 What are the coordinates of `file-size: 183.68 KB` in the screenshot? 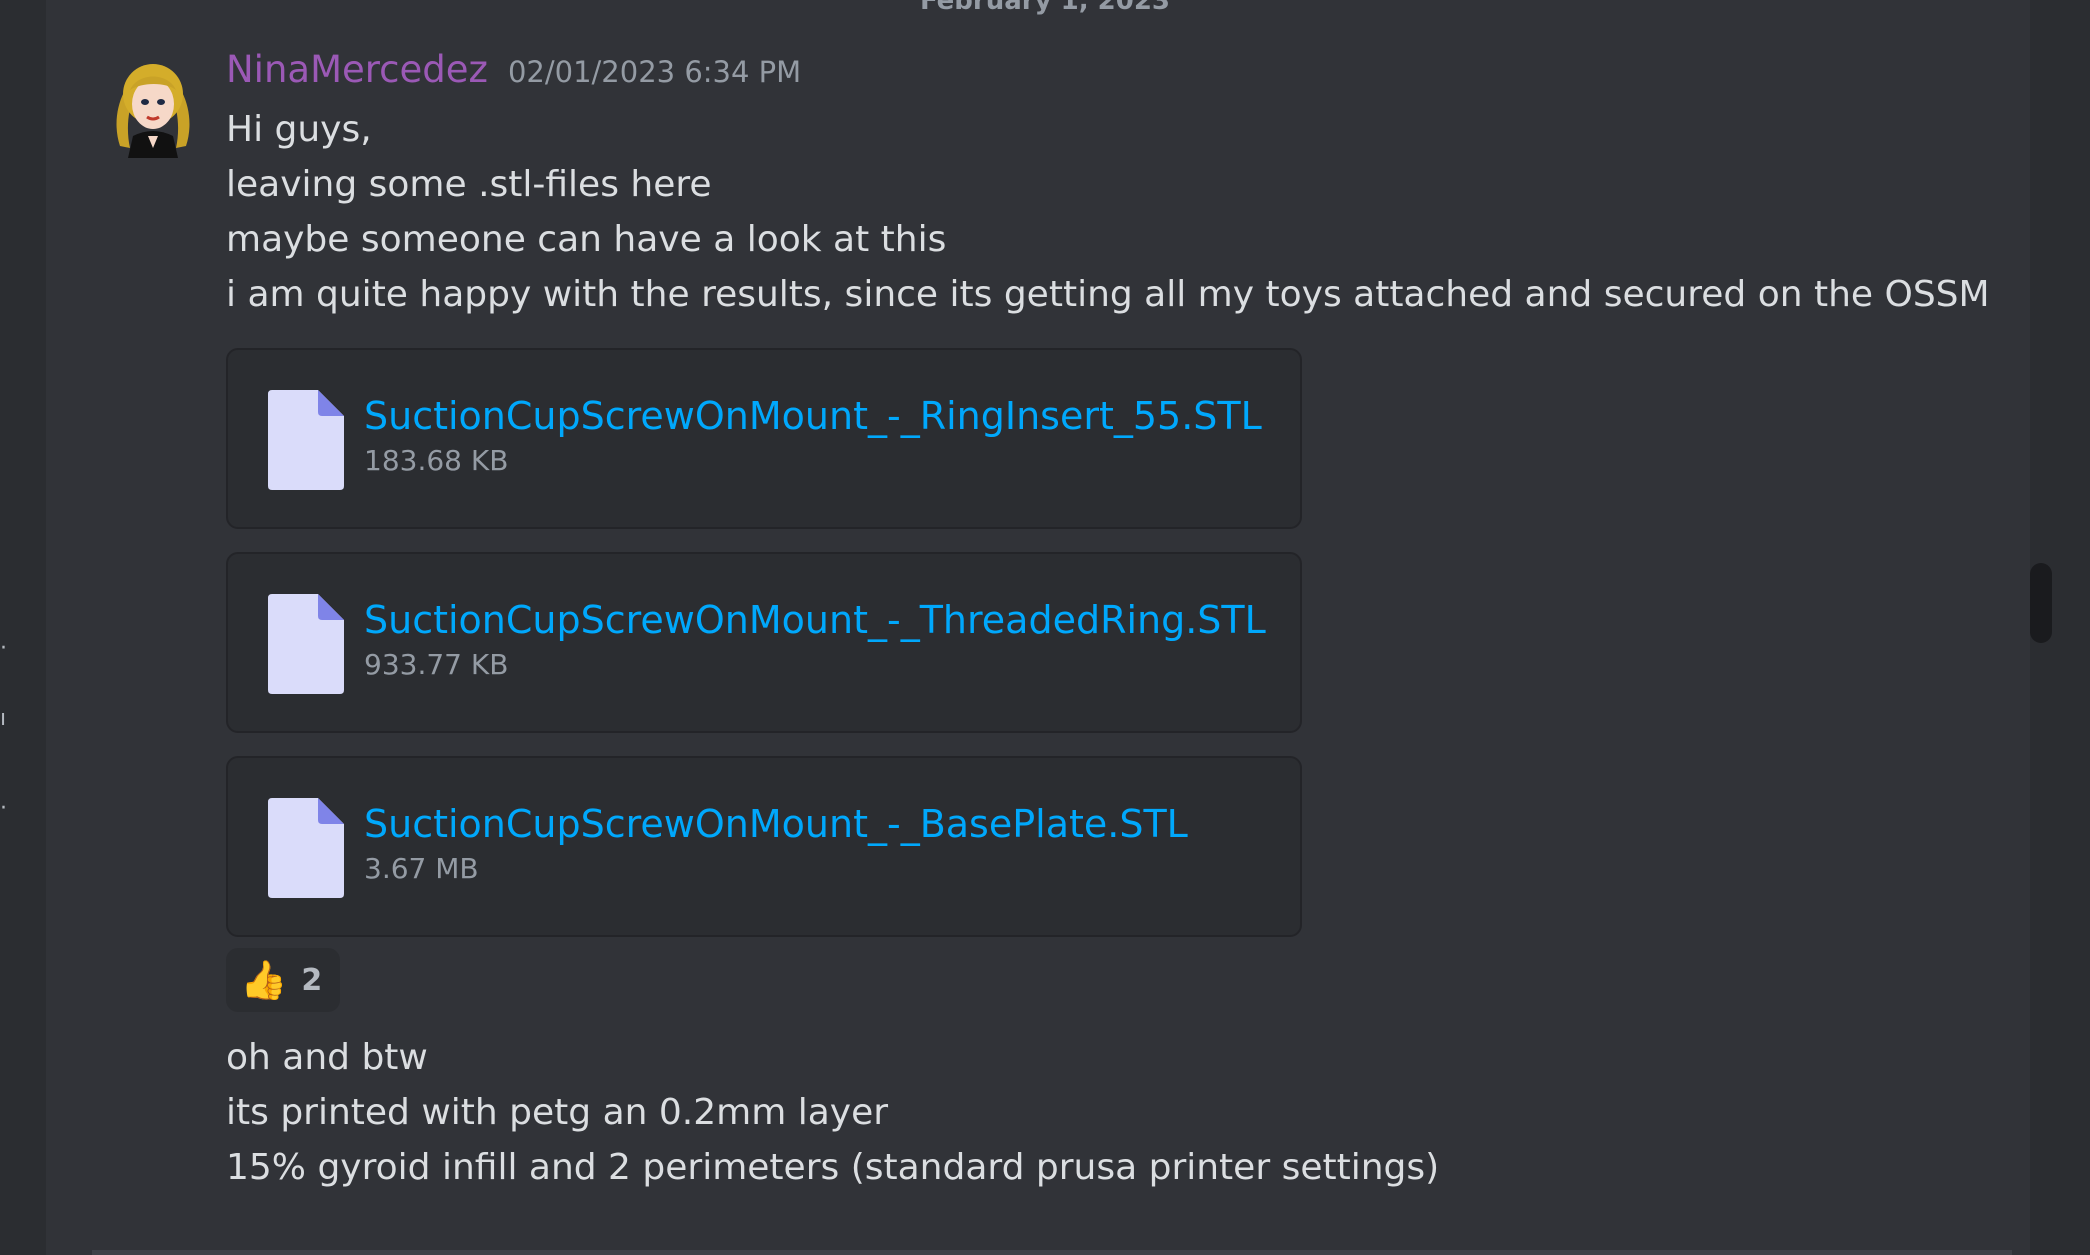 It's located at (436, 460).